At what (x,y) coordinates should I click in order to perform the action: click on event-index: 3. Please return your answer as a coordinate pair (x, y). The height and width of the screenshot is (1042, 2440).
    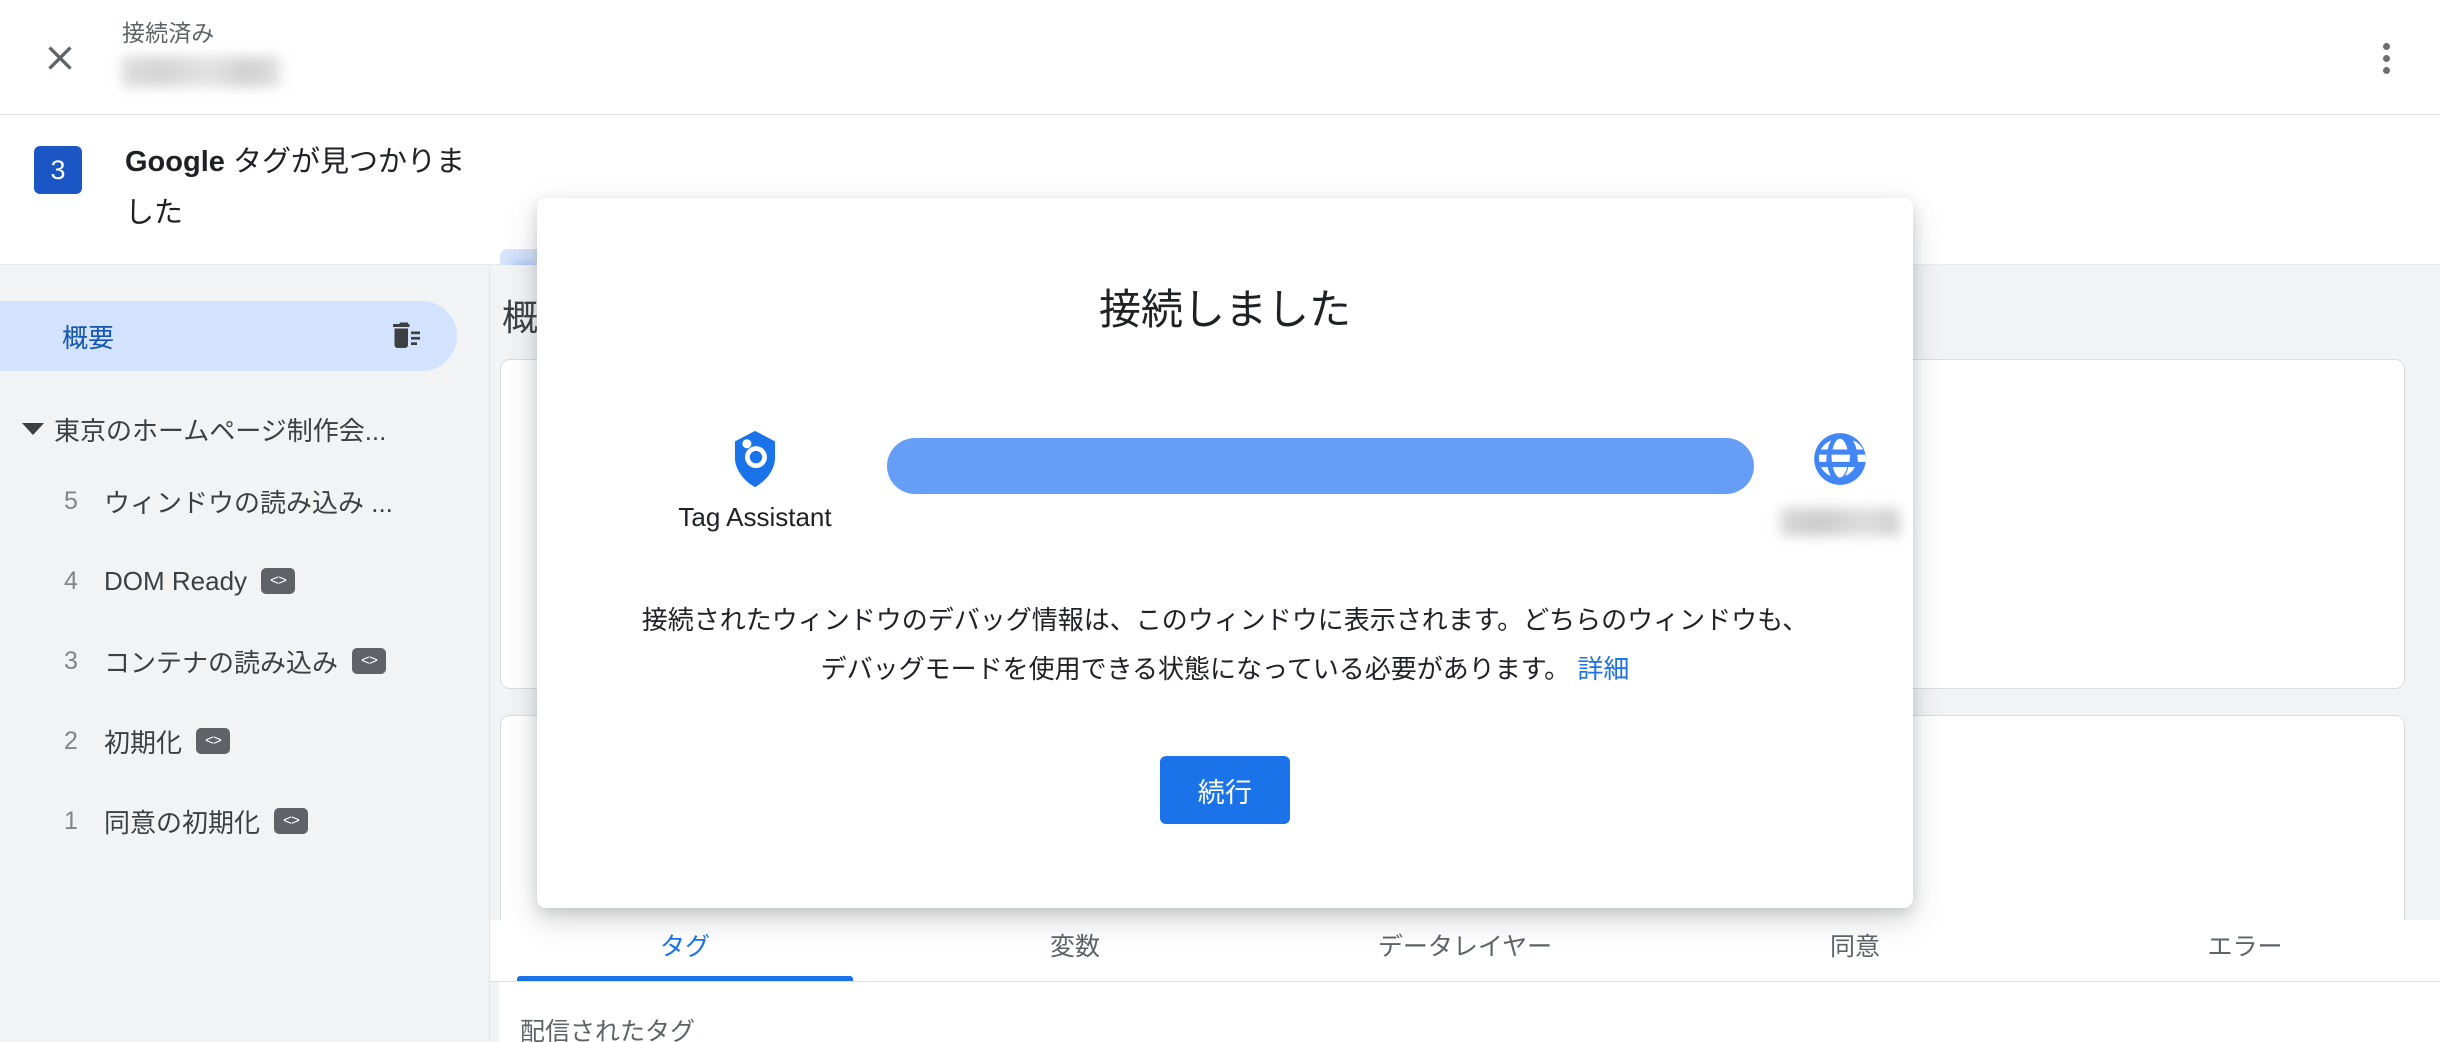
    Looking at the image, I should click on (71, 660).